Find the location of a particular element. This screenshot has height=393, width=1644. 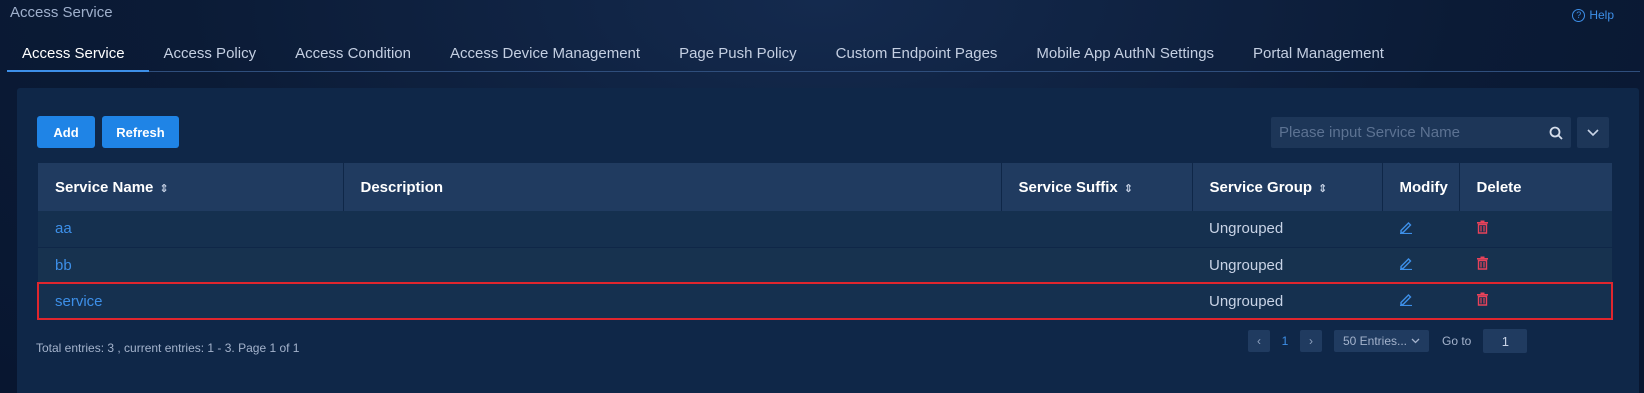

refresh-button: Refresh is located at coordinates (140, 132).